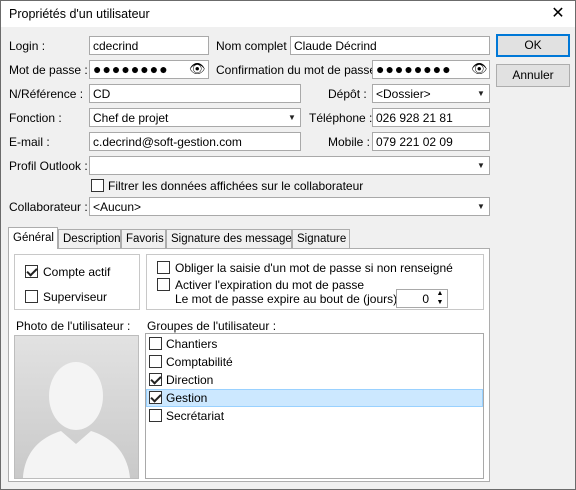 The image size is (576, 490). I want to click on list-item: Direction, so click(314, 380).